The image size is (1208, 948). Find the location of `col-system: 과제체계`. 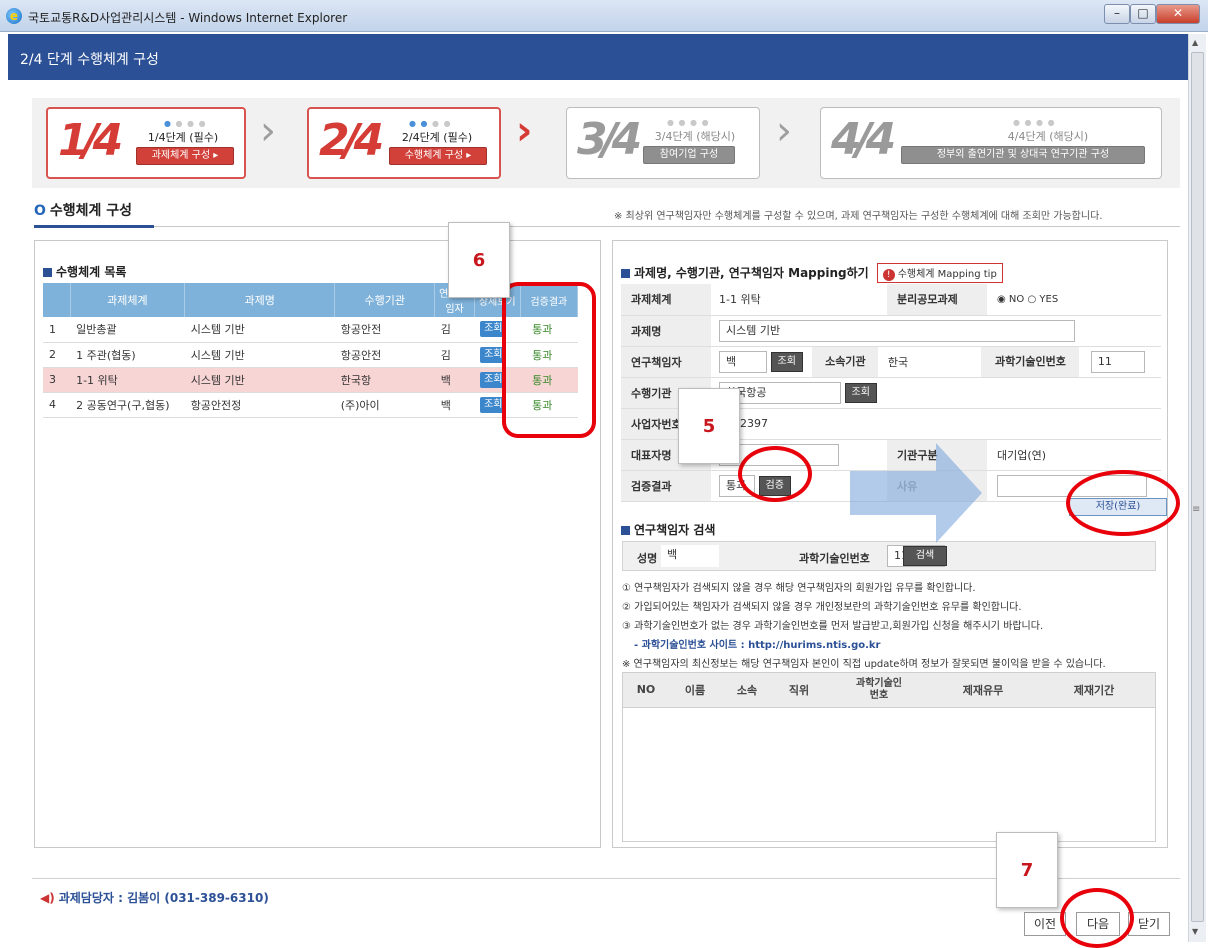

col-system: 과제체계 is located at coordinates (128, 300).